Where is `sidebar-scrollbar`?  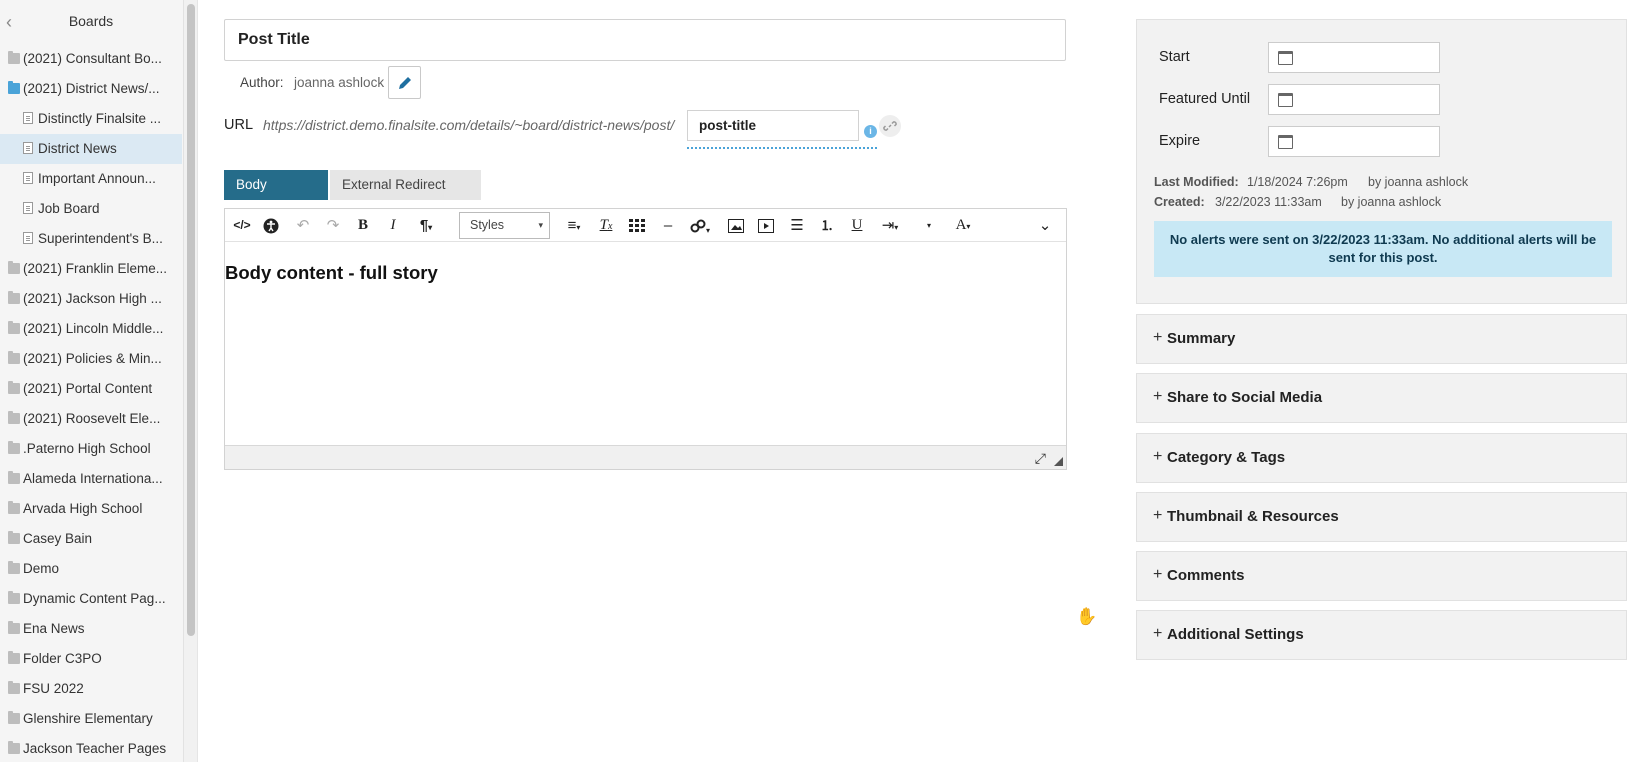
sidebar-scrollbar is located at coordinates (191, 381).